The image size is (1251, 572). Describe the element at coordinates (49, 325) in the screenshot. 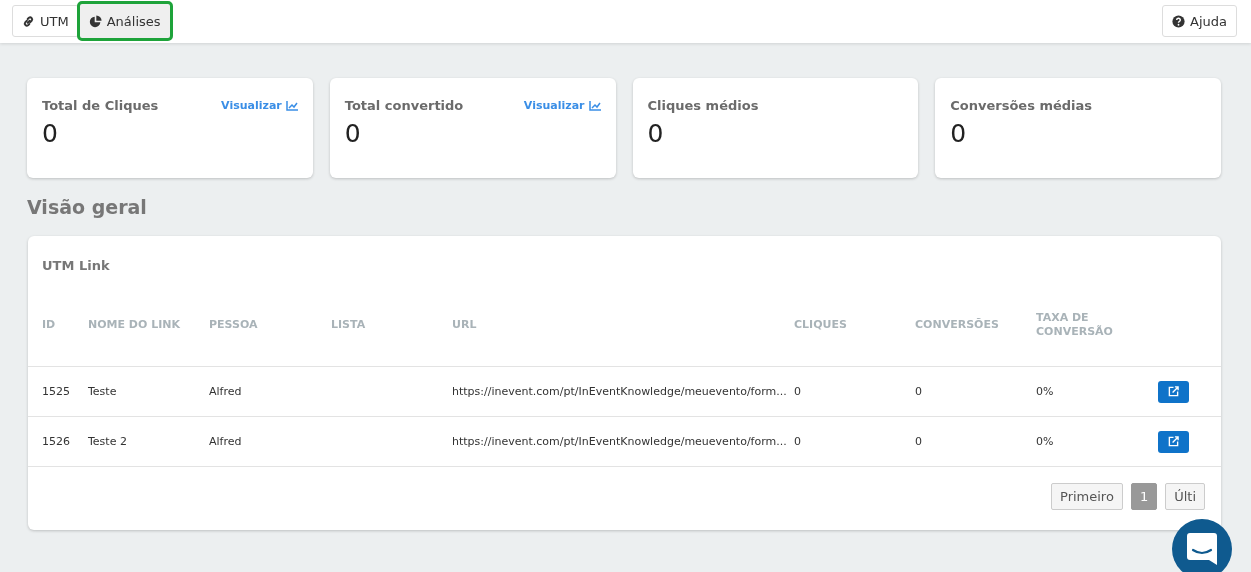

I see `column-header: ID` at that location.